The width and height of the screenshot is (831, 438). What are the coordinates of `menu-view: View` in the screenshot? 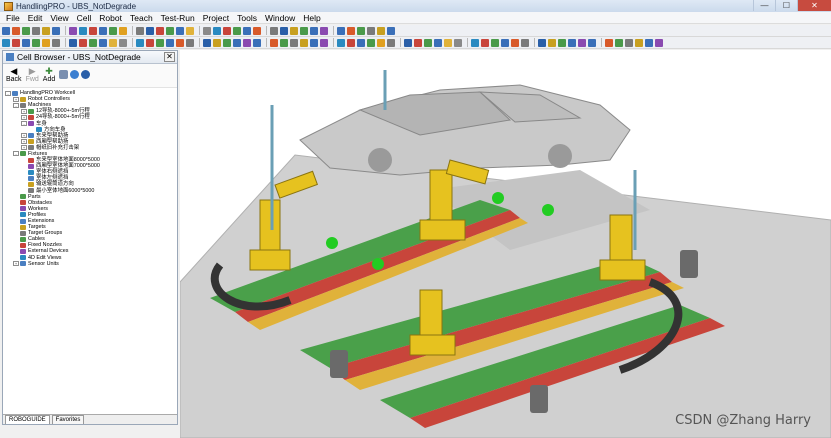 It's located at (59, 18).